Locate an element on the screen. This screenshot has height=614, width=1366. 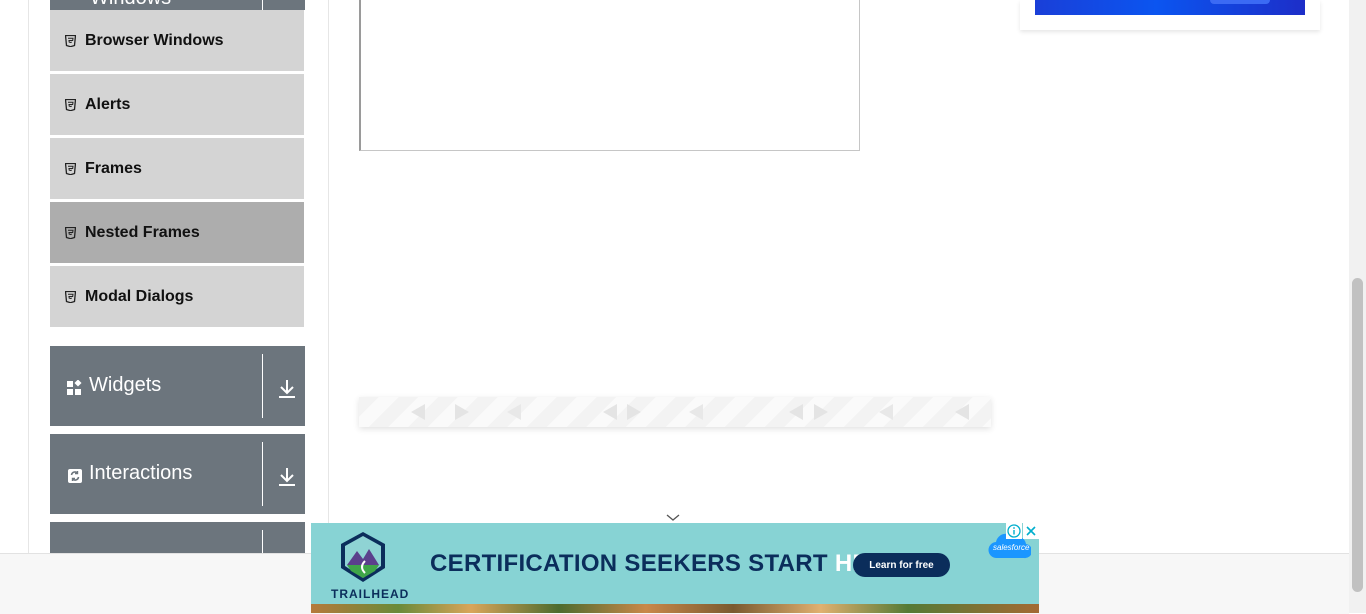
ad-placeholder-strip is located at coordinates (675, 412).